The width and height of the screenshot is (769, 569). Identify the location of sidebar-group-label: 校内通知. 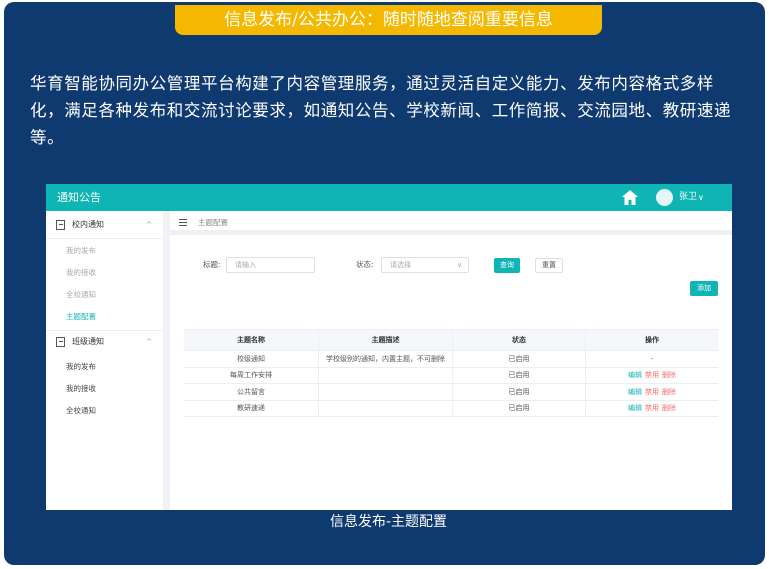
(88, 224).